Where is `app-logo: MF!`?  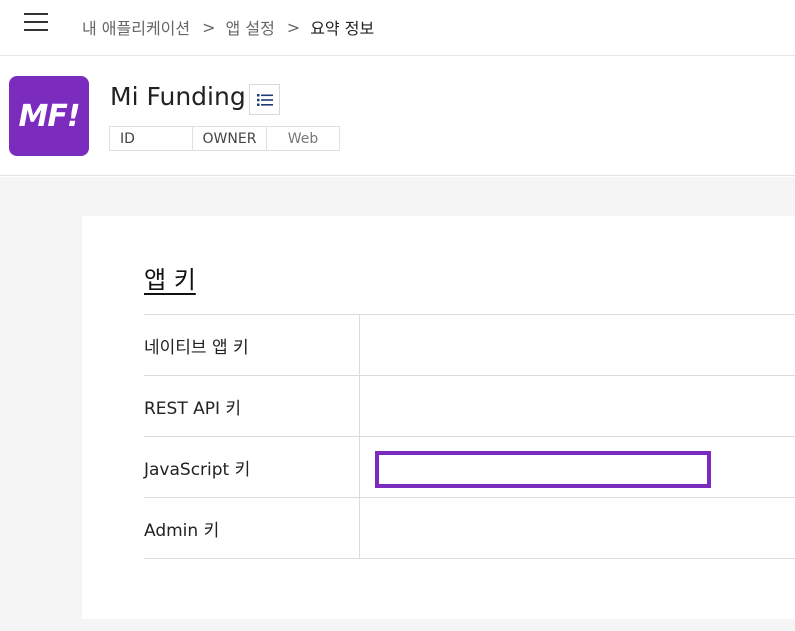
app-logo: MF! is located at coordinates (49, 116).